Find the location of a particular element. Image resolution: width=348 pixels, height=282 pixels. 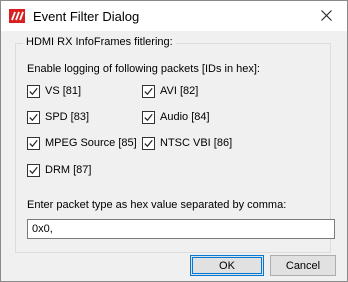

checkbox-drm: DRM [87] is located at coordinates (59, 170).